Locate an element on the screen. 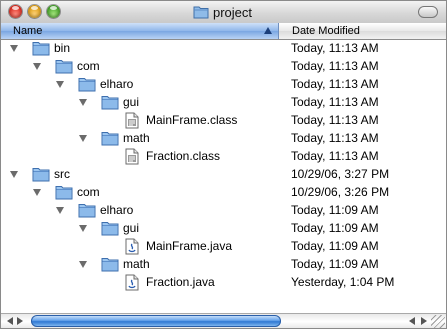 The width and height of the screenshot is (447, 329). item-name: Fraction.class is located at coordinates (183, 156).